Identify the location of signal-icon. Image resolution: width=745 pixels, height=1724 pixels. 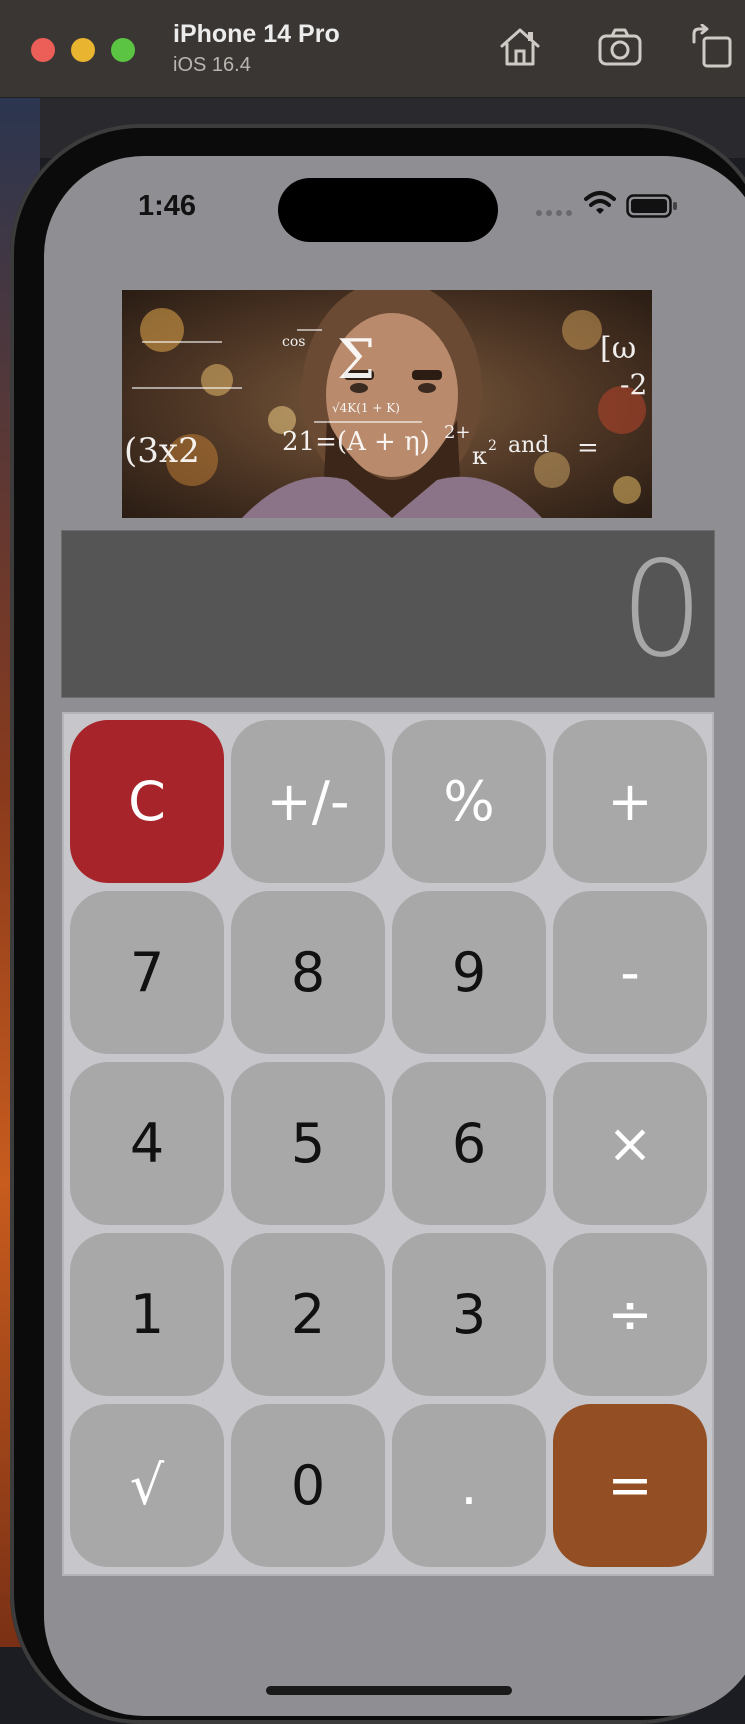
(554, 213).